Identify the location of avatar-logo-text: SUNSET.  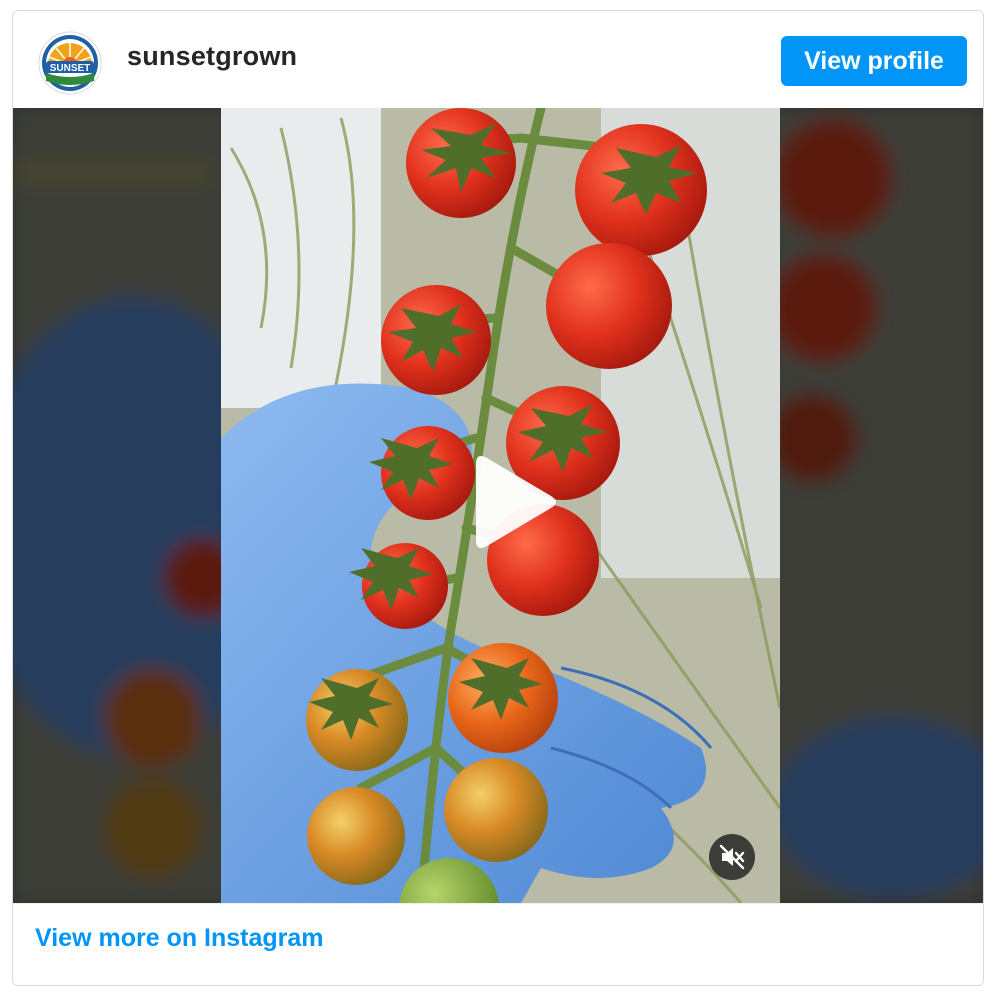
(70, 68).